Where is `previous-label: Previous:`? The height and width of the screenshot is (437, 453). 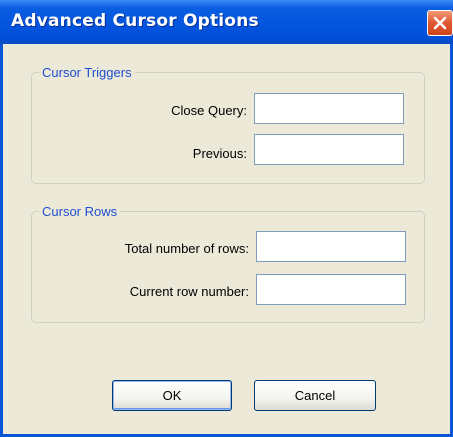
previous-label: Previous: is located at coordinates (219, 153).